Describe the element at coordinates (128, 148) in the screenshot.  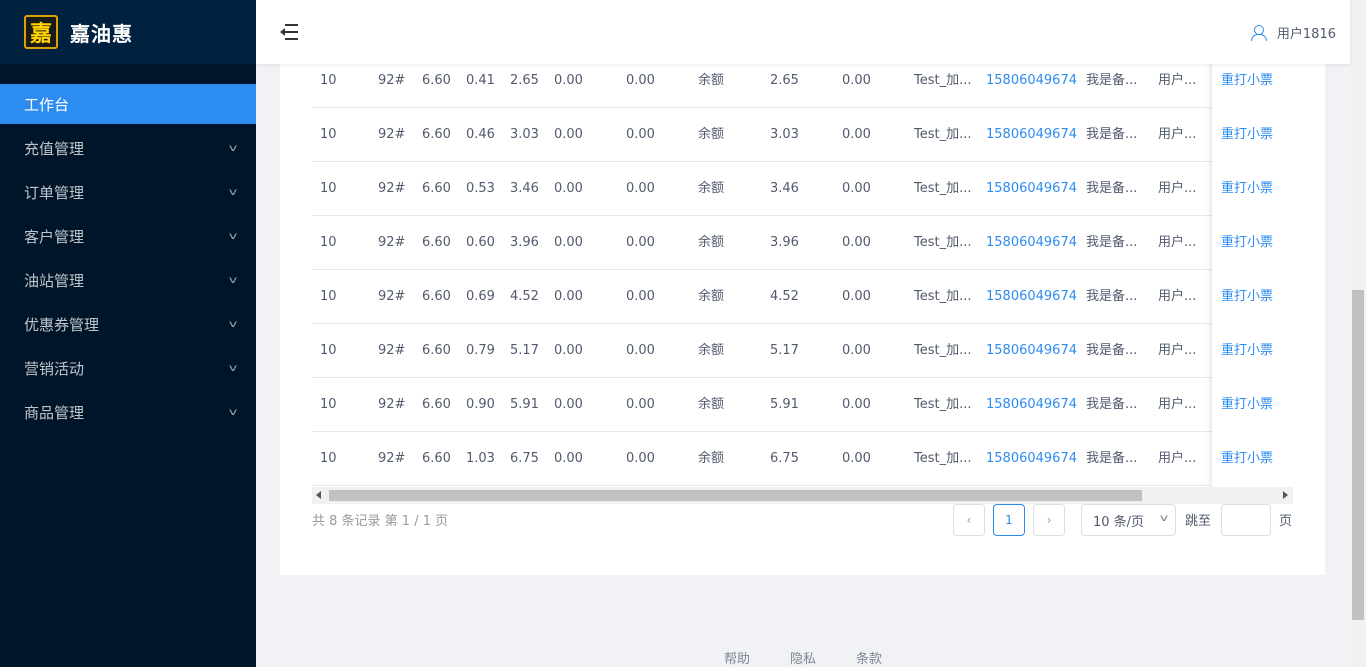
I see `sidebar-item-recharge: 充值管理 v` at that location.